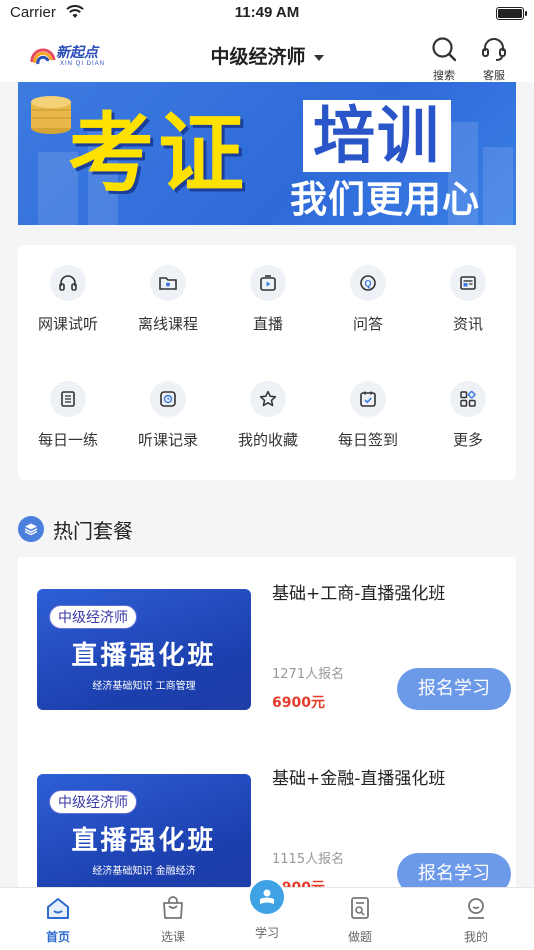 This screenshot has width=534, height=950. I want to click on menu-item-label: 我的收藏, so click(267, 440).